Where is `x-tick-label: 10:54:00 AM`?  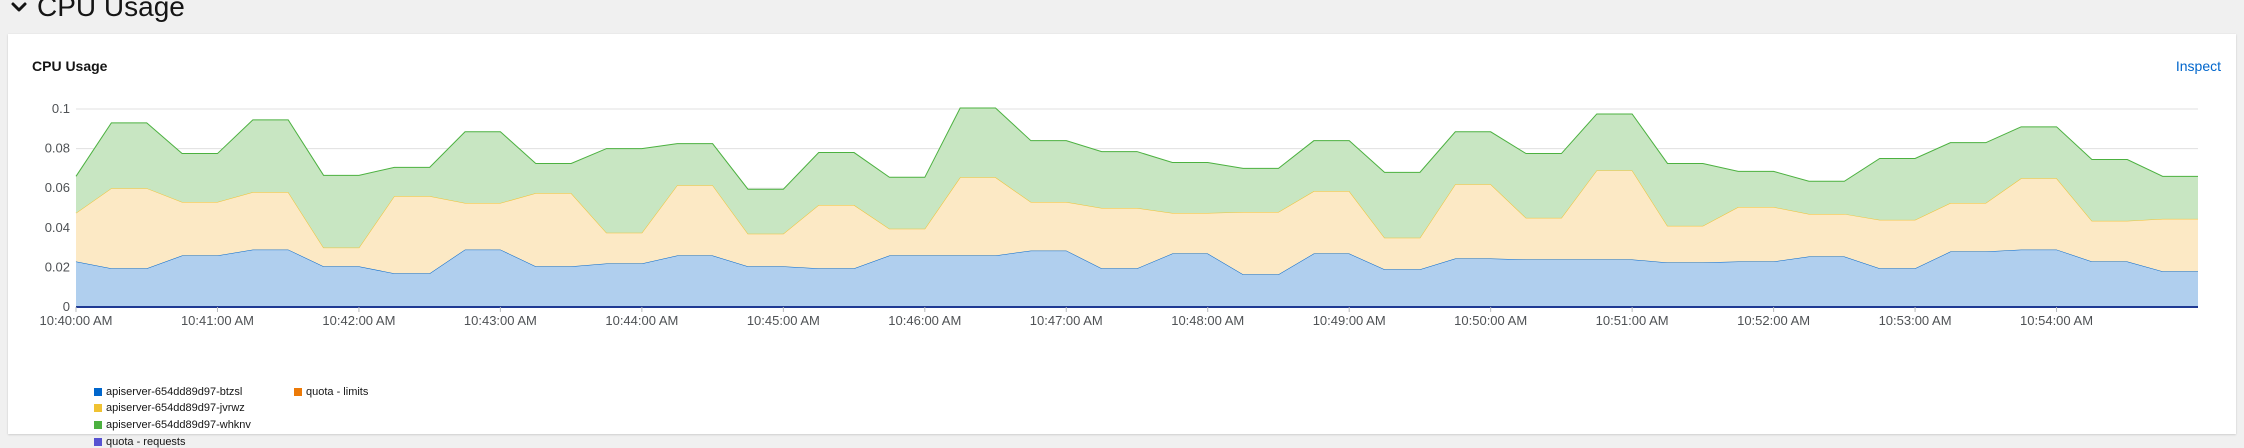
x-tick-label: 10:54:00 AM is located at coordinates (2056, 320).